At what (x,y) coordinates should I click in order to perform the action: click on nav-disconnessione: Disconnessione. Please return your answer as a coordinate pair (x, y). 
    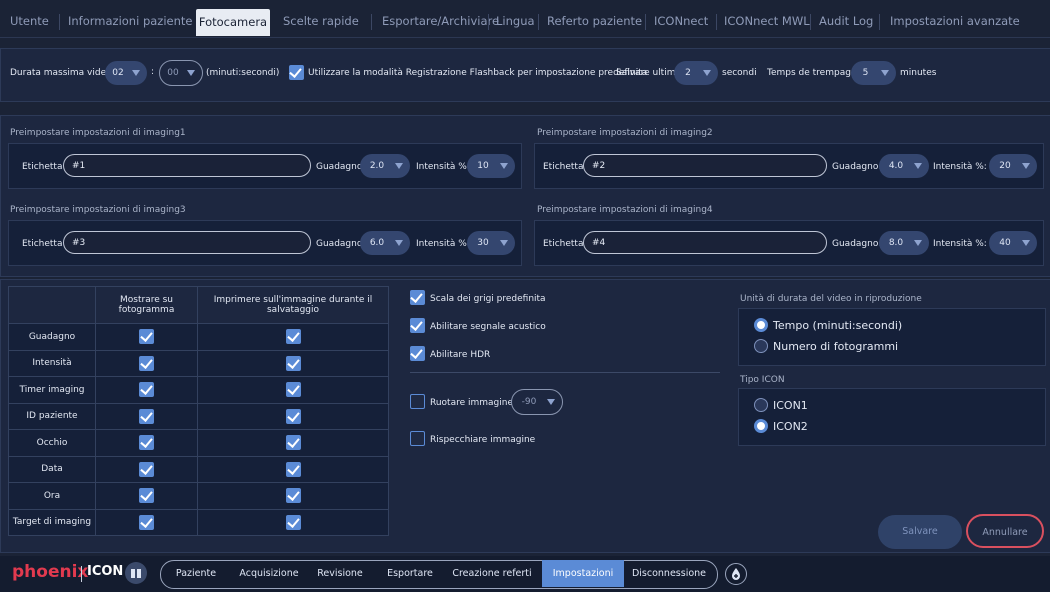
    Looking at the image, I should click on (669, 573).